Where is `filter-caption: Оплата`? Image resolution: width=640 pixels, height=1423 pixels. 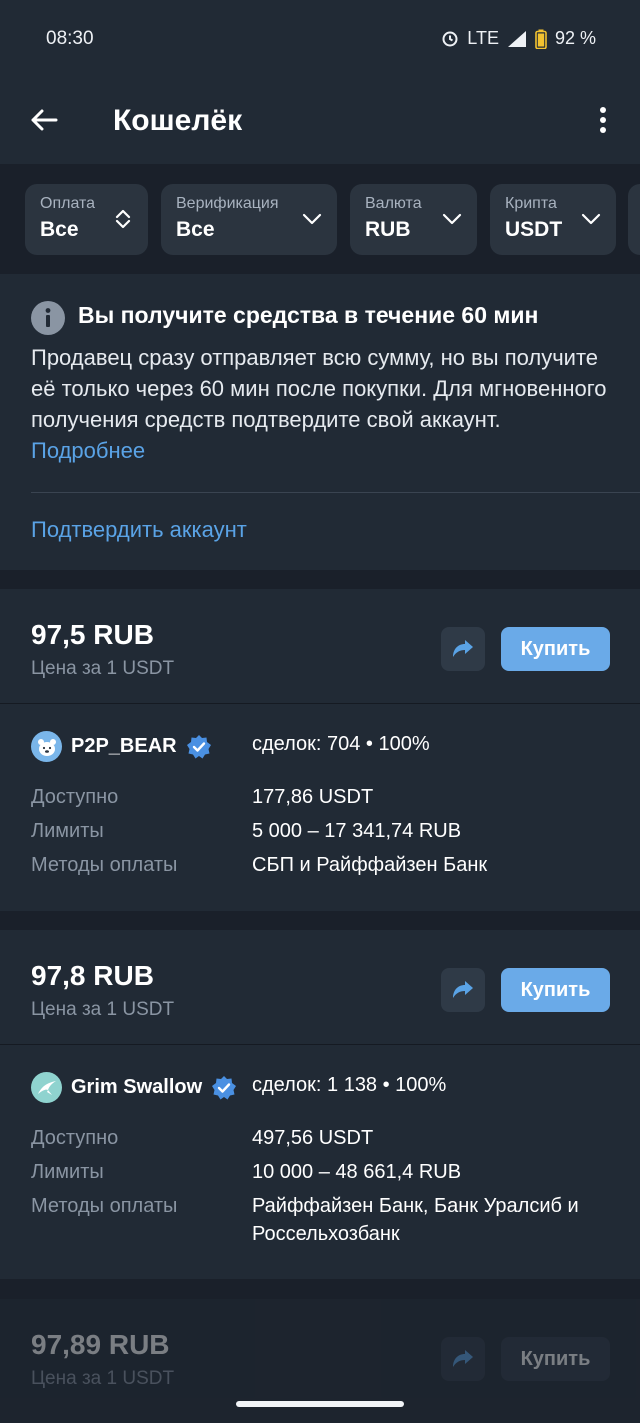 filter-caption: Оплата is located at coordinates (68, 203).